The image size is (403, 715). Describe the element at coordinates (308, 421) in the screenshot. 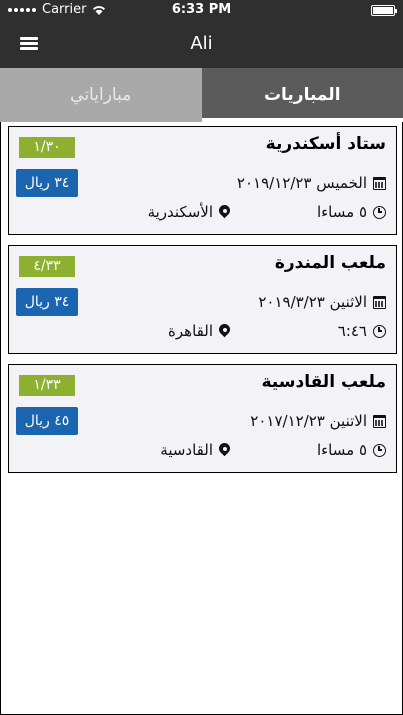

I see `match-date: الاتنين ٢٠١٧/١٢/٢٣` at that location.